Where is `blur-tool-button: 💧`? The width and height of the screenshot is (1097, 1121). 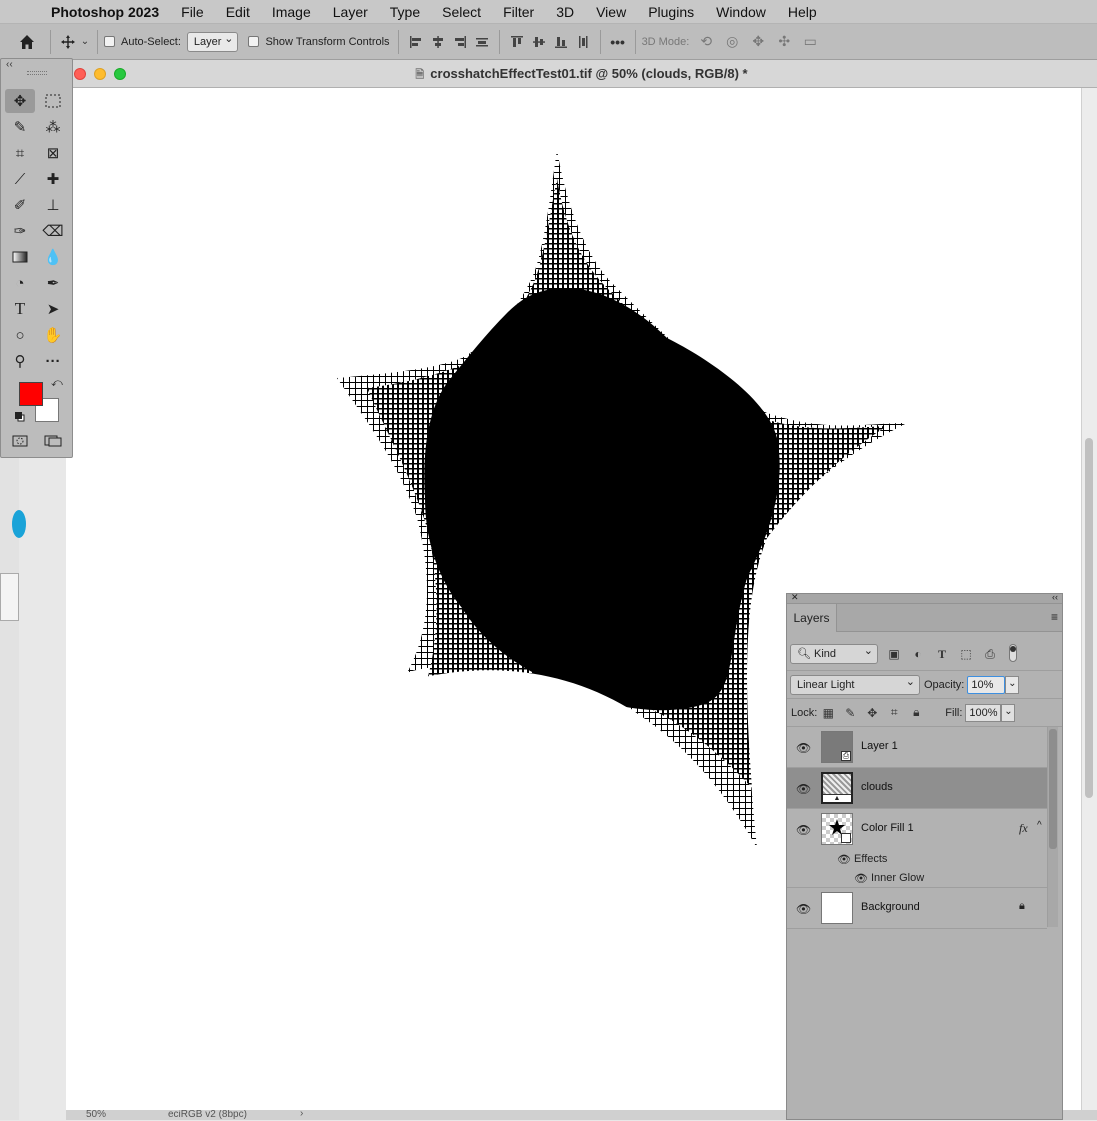 blur-tool-button: 💧 is located at coordinates (53, 257).